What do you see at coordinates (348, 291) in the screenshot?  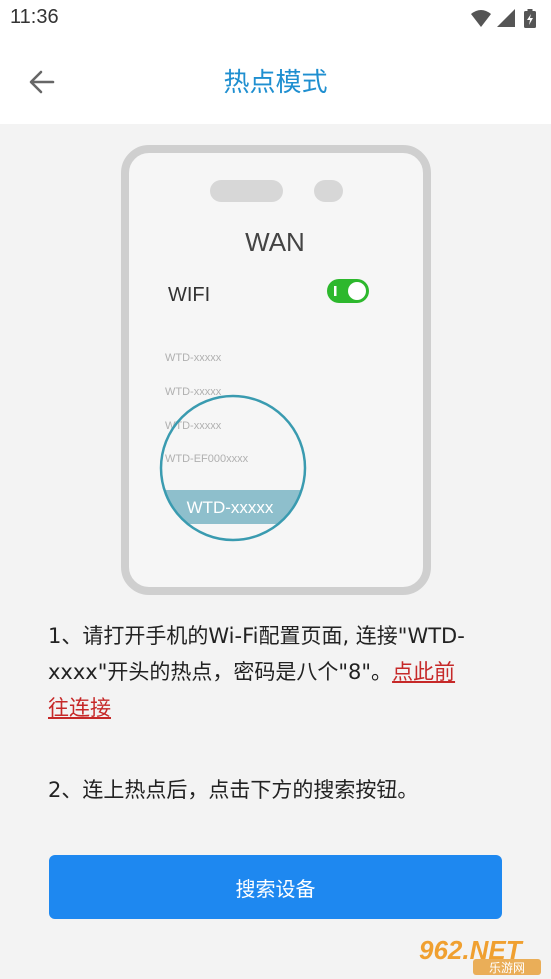 I see `wifi-toggle` at bounding box center [348, 291].